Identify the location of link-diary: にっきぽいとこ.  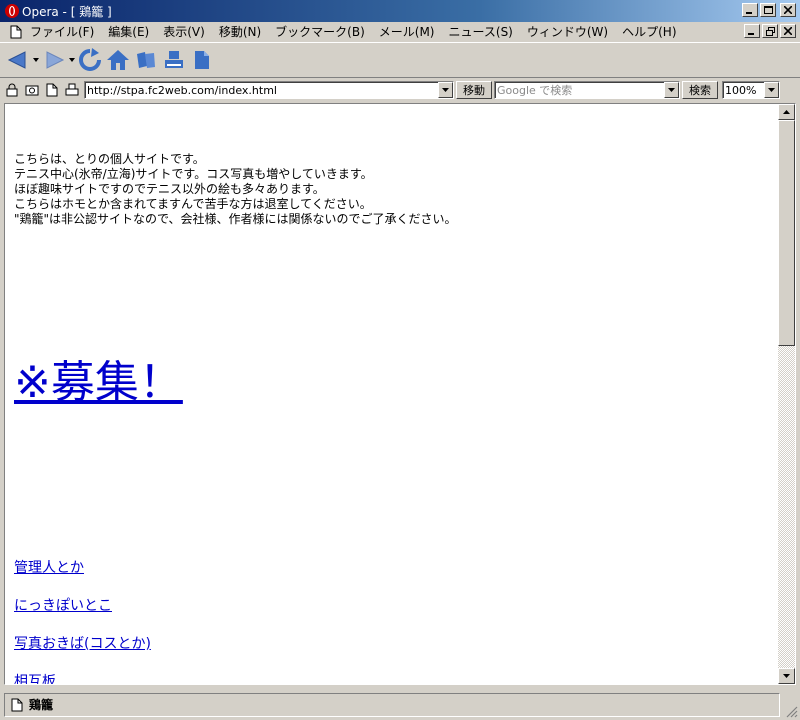
(396, 606).